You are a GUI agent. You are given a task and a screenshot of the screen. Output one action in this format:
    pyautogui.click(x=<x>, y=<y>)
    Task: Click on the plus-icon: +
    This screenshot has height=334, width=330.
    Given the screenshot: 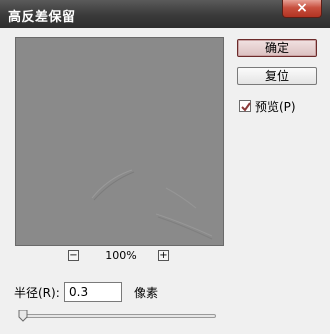 What is the action you would take?
    pyautogui.click(x=163, y=255)
    